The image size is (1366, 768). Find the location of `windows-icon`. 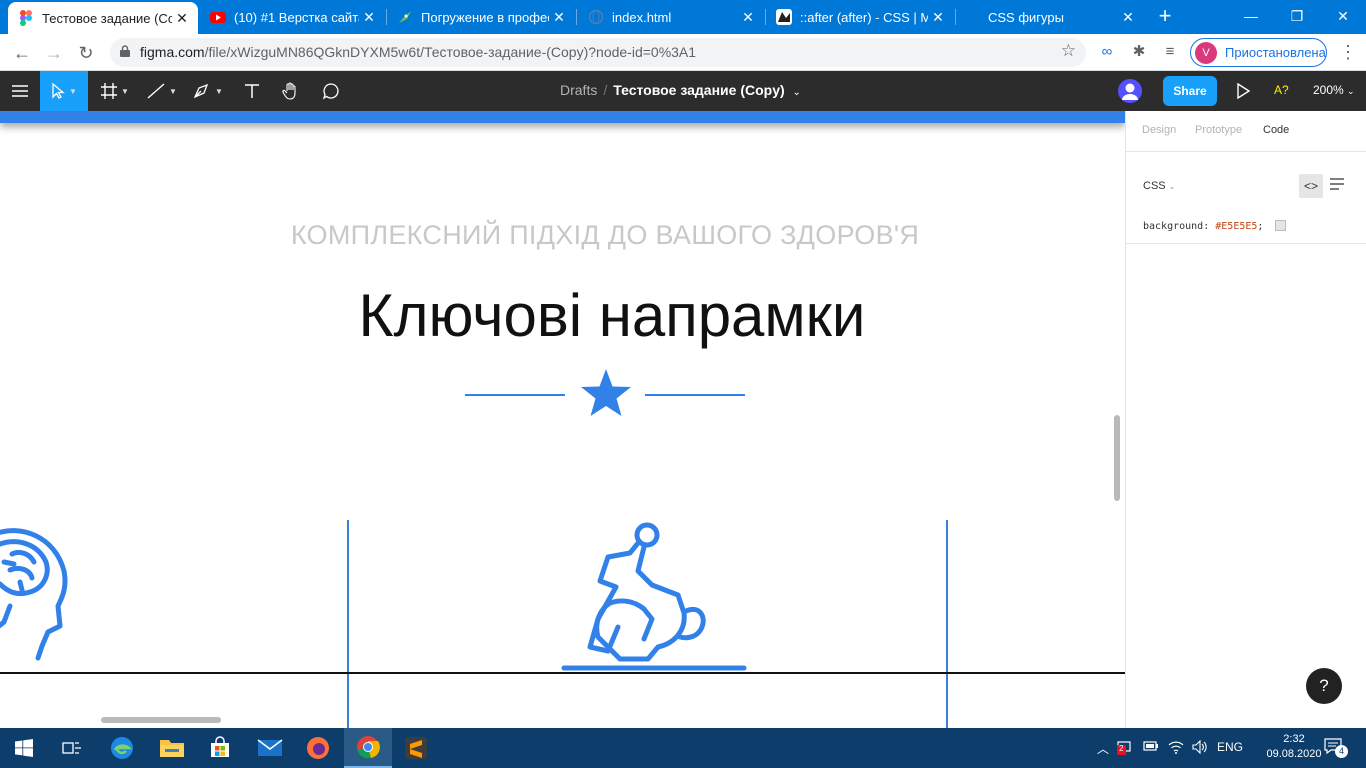

windows-icon is located at coordinates (24, 748).